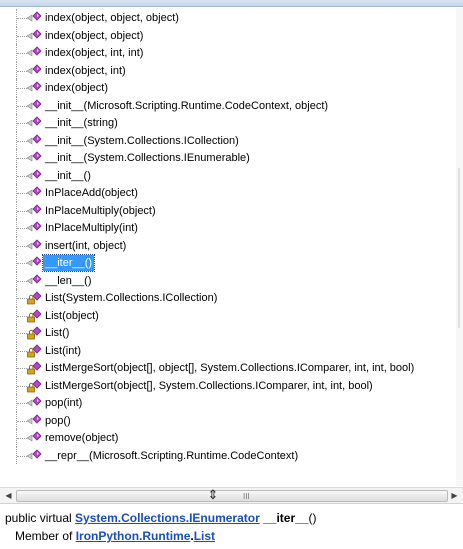 The height and width of the screenshot is (549, 463). Describe the element at coordinates (85, 70) in the screenshot. I see `tree-item-label: index(object, int)` at that location.